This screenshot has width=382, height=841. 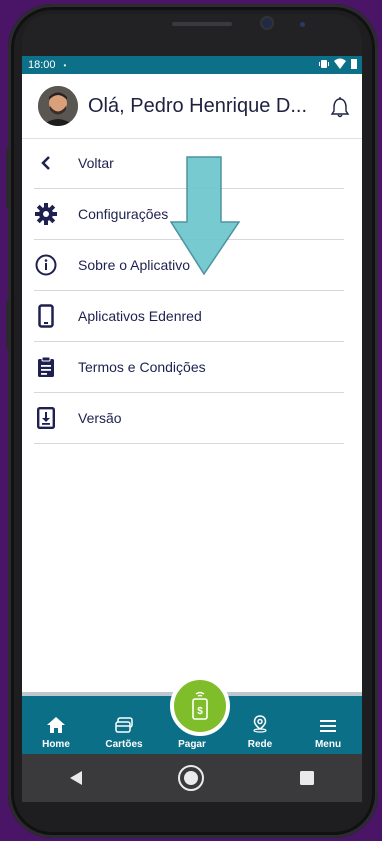 I want to click on download-box-icon, so click(x=46, y=418).